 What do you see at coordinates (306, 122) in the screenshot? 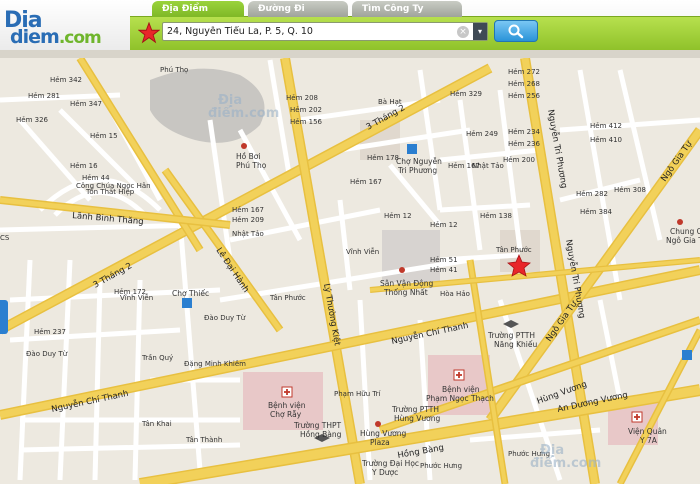
I see `street-label: Hẻm 156` at bounding box center [306, 122].